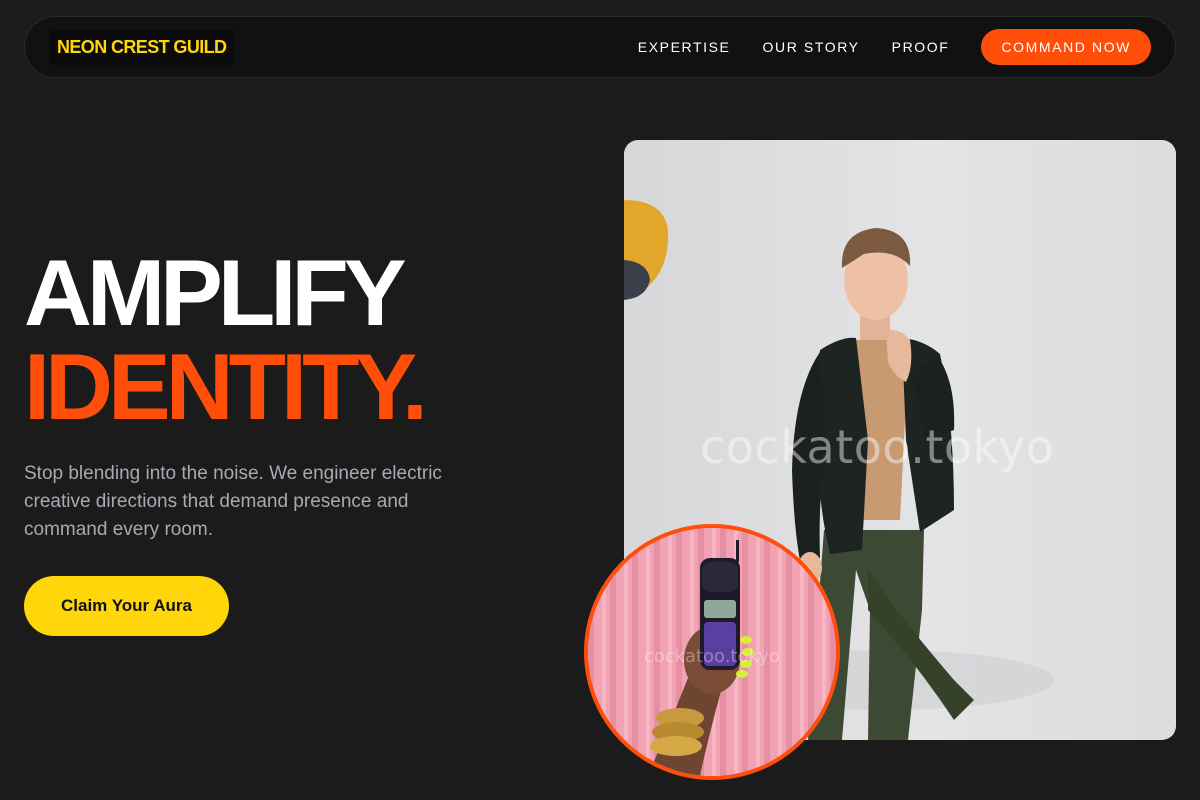 Image resolution: width=1200 pixels, height=800 pixels. I want to click on claim-your-aura-button: Claim Your Aura, so click(126, 606).